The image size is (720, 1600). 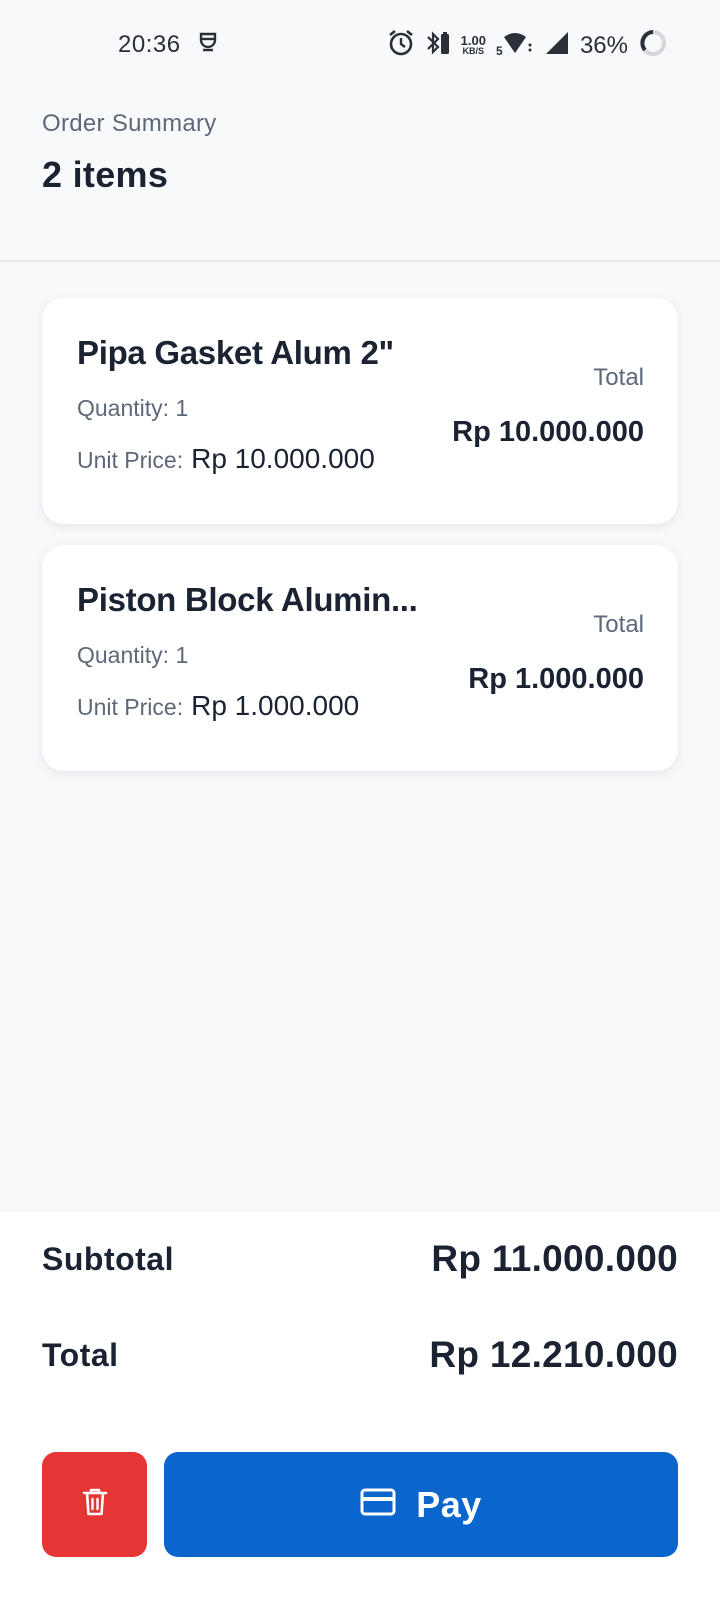 I want to click on cellular-signal-icon, so click(x=557, y=45).